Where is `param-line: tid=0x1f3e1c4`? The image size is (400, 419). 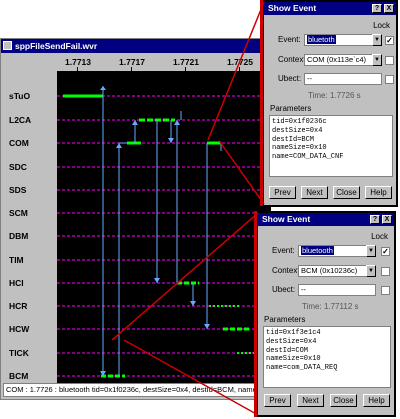 param-line: tid=0x1f3e1c4 is located at coordinates (293, 333).